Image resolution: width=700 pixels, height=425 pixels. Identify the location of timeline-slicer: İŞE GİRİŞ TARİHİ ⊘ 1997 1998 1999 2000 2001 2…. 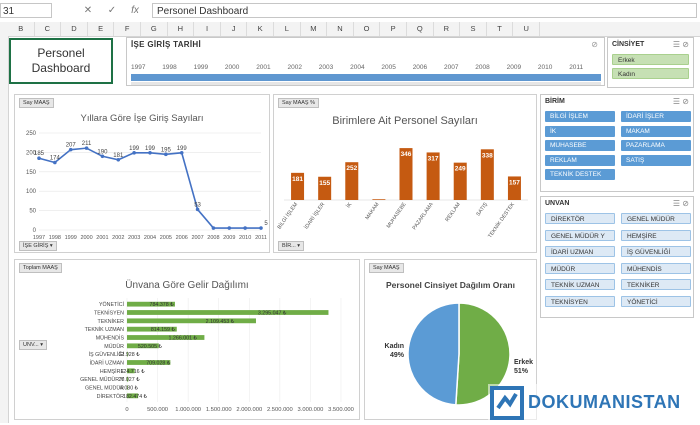
(365, 61).